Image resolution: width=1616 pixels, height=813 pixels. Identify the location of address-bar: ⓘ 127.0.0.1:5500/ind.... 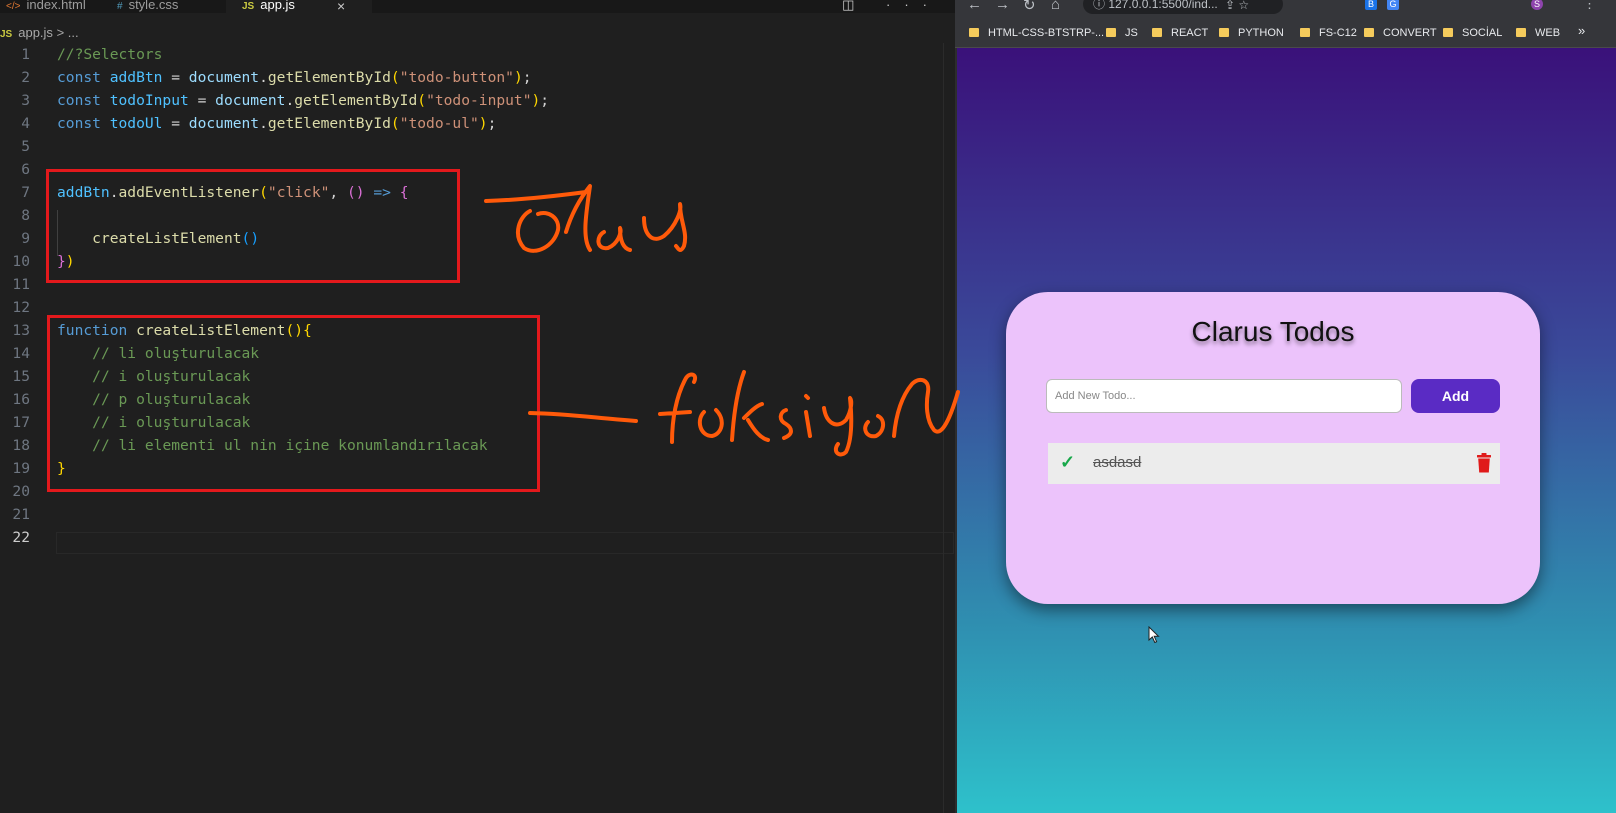
(1183, 7).